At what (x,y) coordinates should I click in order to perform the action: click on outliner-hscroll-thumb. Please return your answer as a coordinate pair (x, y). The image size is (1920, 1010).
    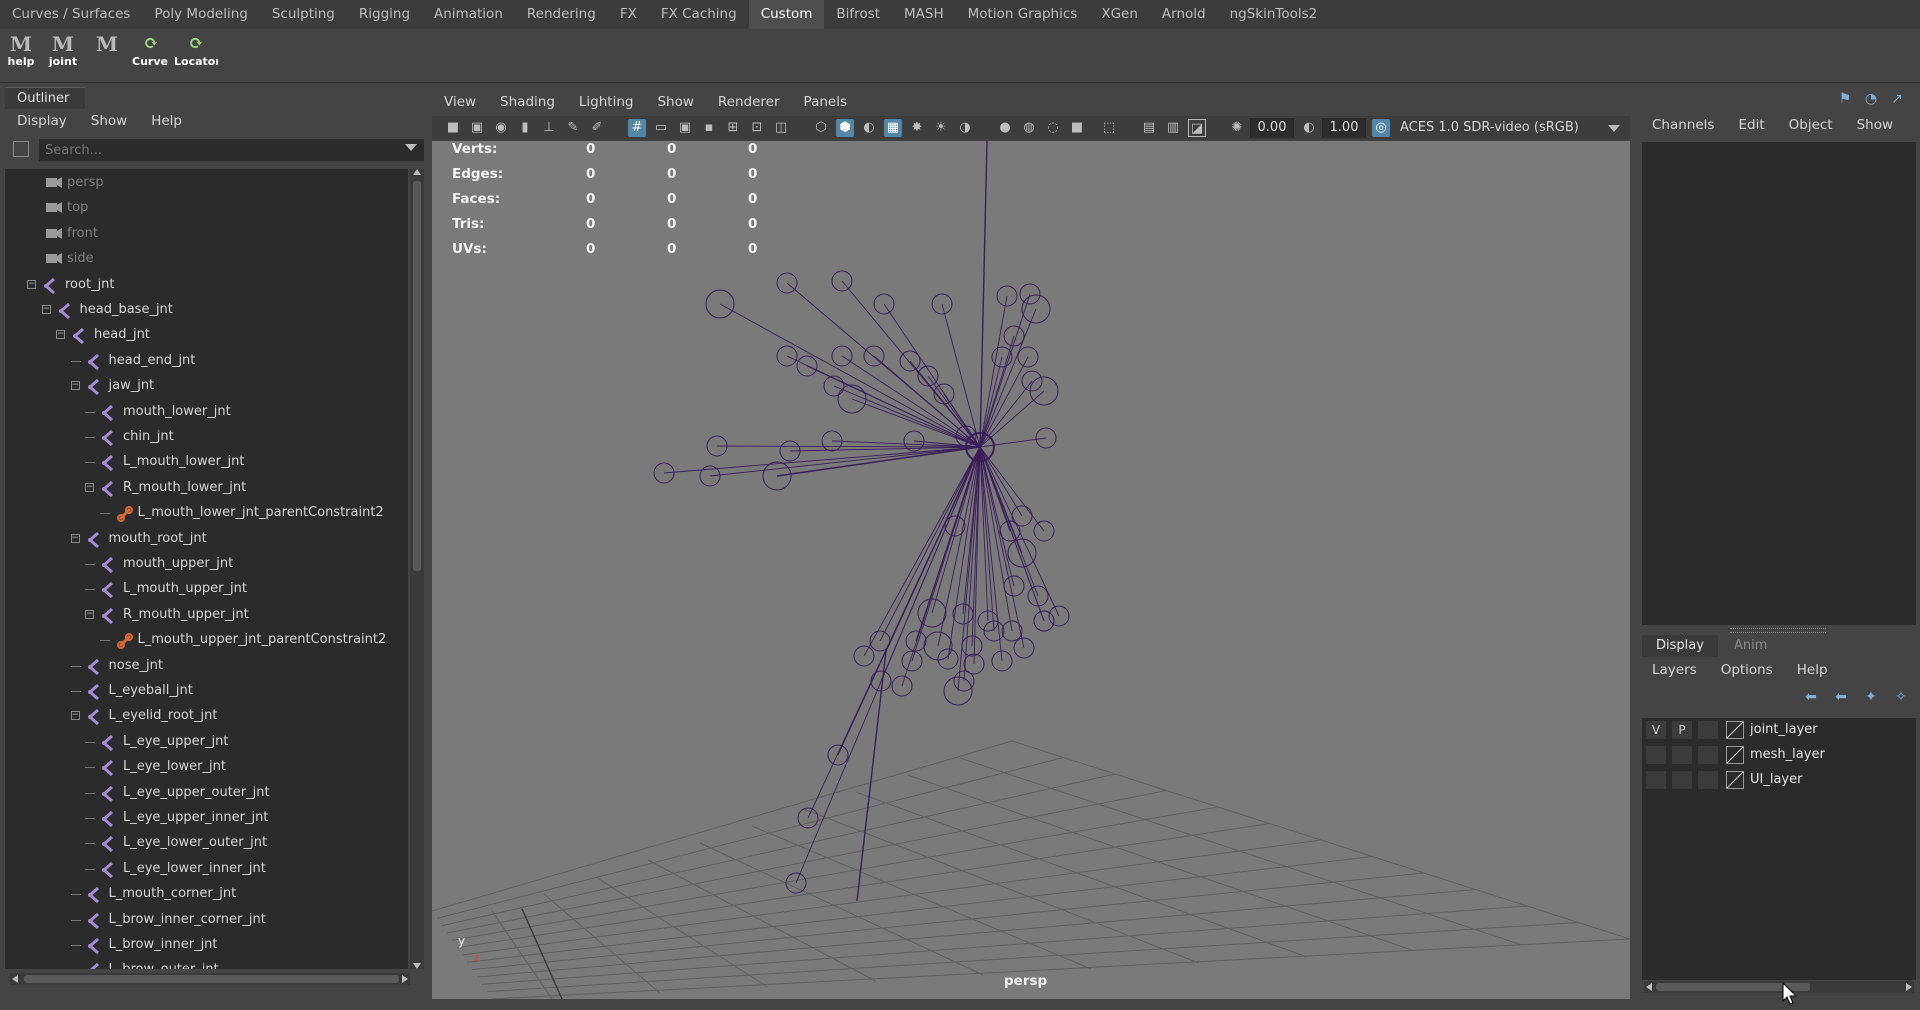
    Looking at the image, I should click on (211, 979).